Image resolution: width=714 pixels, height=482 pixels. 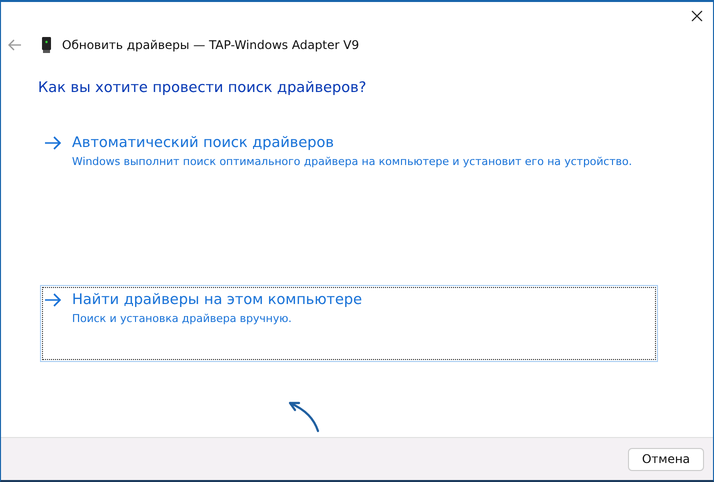 I want to click on device-icon, so click(x=46, y=45).